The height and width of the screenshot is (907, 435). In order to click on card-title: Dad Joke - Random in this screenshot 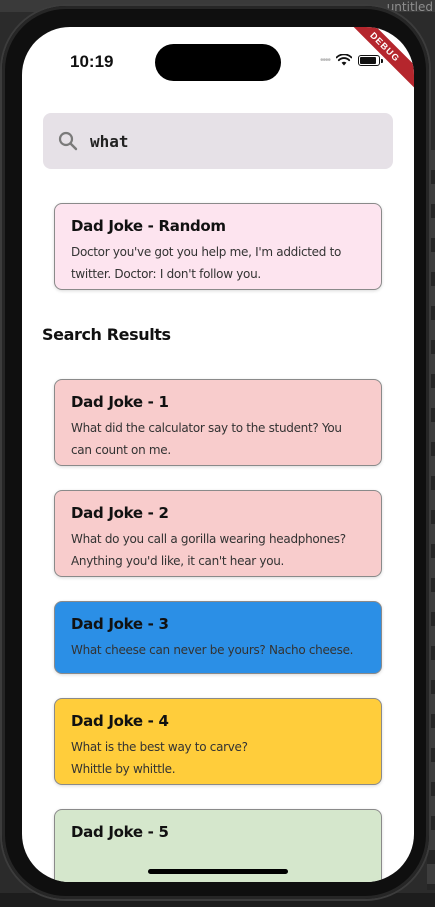, I will do `click(148, 226)`.